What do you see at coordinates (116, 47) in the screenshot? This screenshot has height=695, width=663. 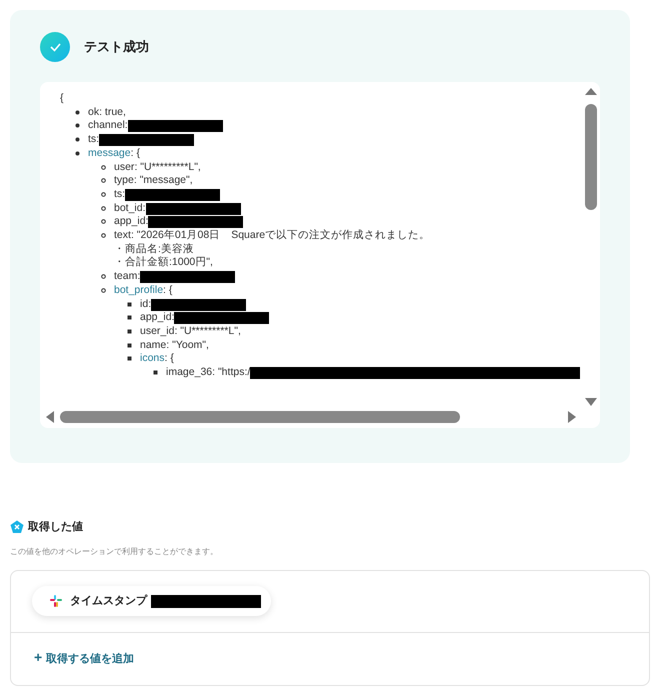 I see `status-title: テスト成功` at bounding box center [116, 47].